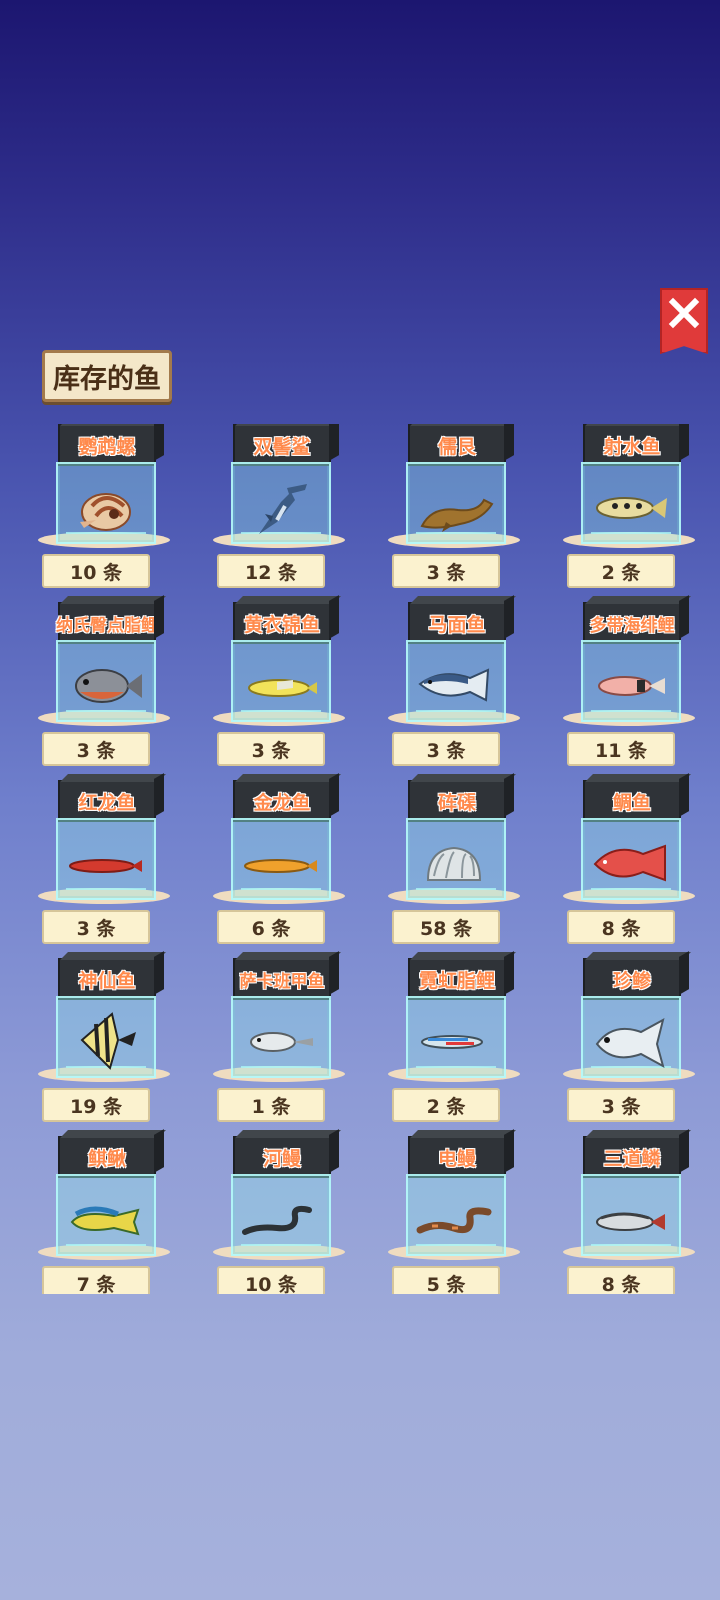 This screenshot has width=720, height=1600. I want to click on fish-card: 鹦鹉螺 10 条, so click(104, 509).